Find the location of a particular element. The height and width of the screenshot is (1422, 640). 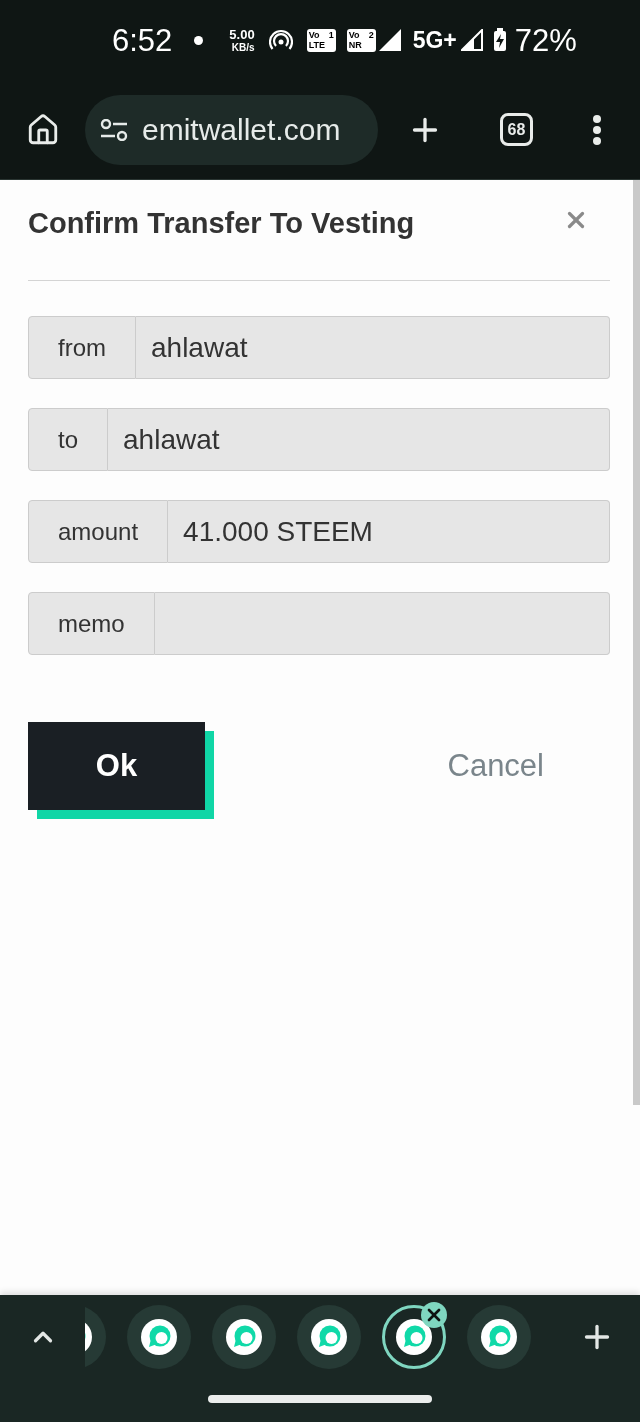

scrollbar-thumb is located at coordinates (636, 642).